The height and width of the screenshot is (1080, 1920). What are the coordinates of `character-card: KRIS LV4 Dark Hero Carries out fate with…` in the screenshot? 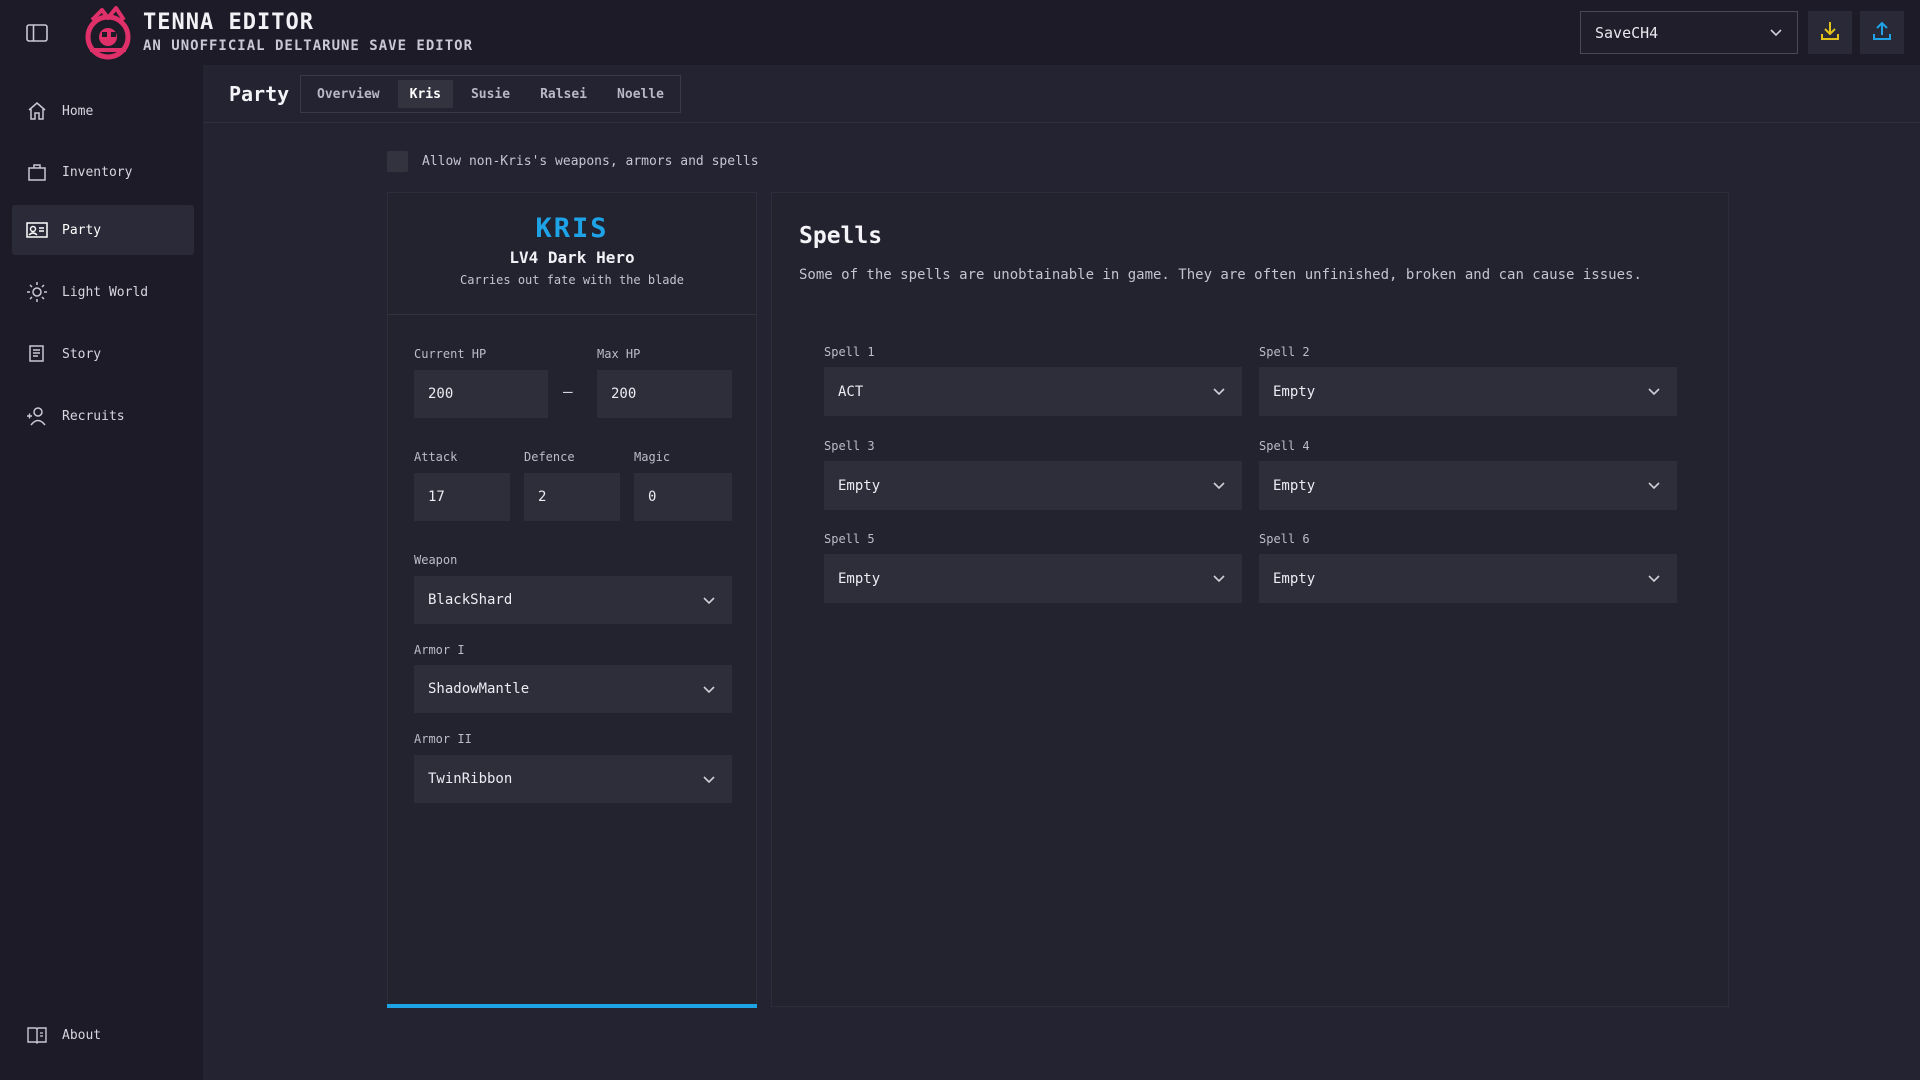 It's located at (572, 600).